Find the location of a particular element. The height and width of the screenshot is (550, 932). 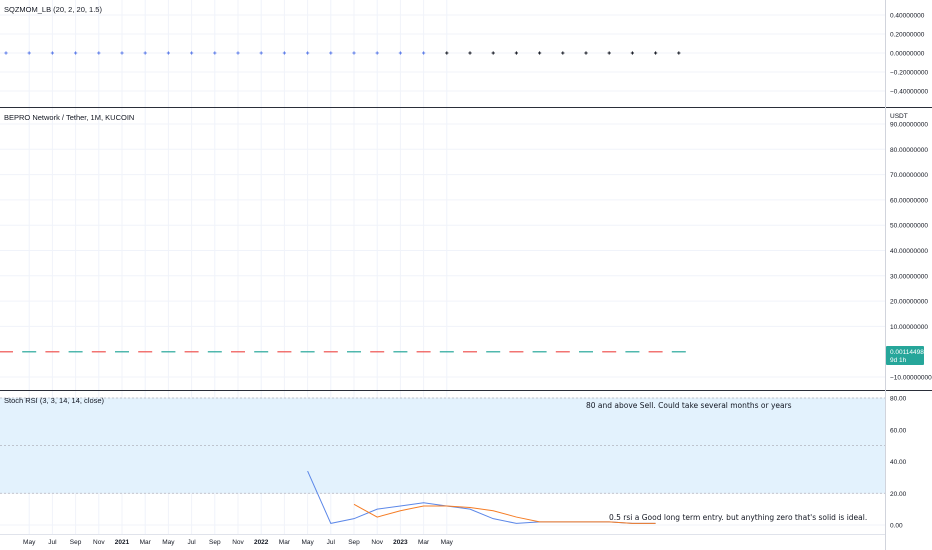

y-tick-label: 60.00000000 is located at coordinates (909, 200).